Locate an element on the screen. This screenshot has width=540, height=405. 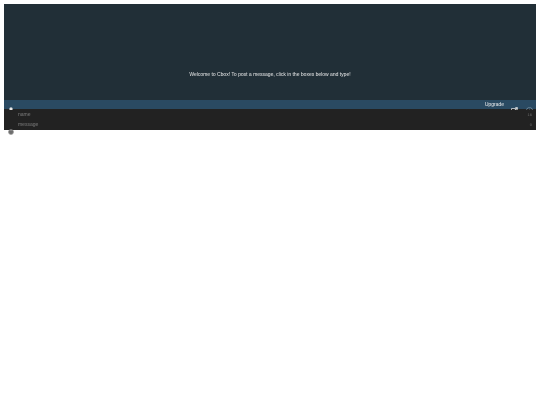
info-icon is located at coordinates (529, 107).